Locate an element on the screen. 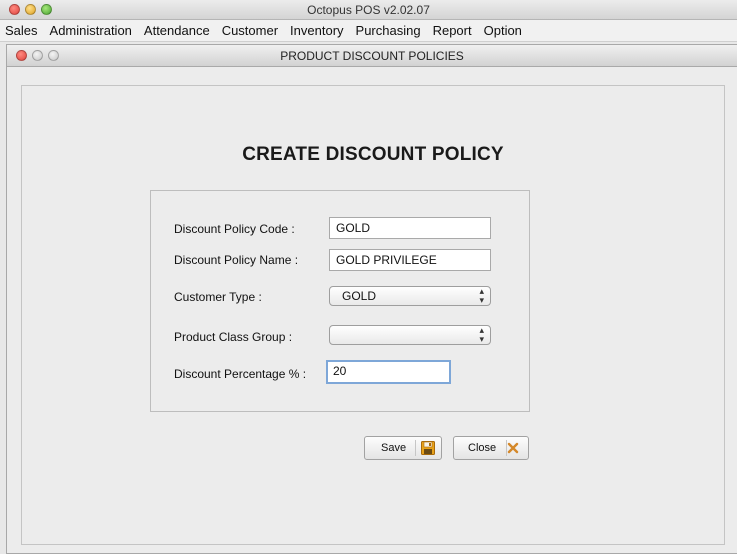  app-title: Octopus POS v2.02.07 is located at coordinates (368, 10).